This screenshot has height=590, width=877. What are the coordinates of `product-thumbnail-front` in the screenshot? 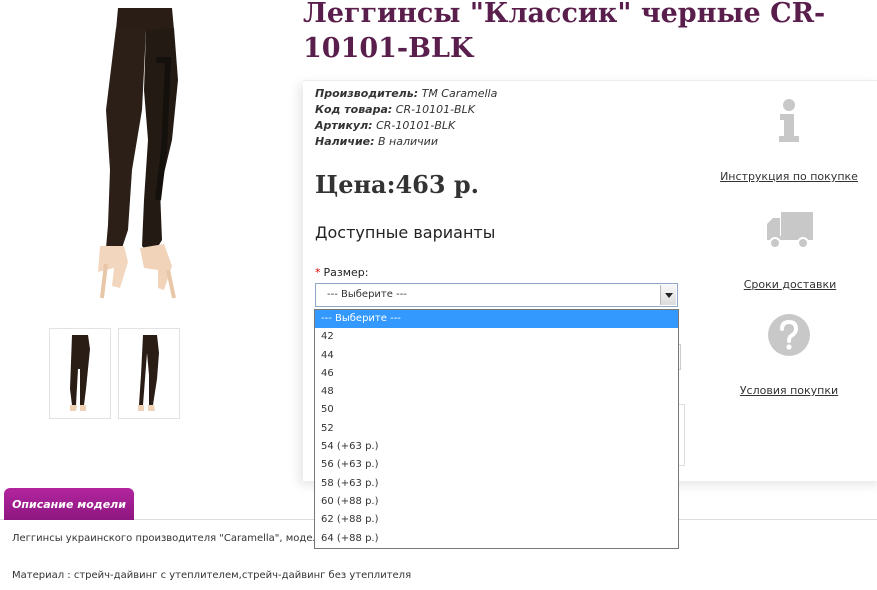 It's located at (80, 373).